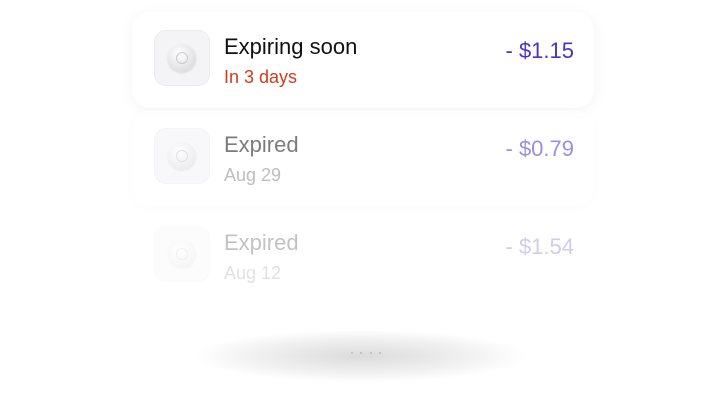 The image size is (722, 416). I want to click on item-title: Expiring soon, so click(291, 46).